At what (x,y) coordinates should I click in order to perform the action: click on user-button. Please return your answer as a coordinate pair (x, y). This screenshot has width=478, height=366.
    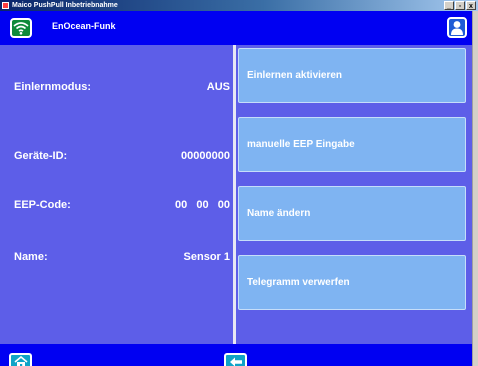
    Looking at the image, I should click on (457, 27).